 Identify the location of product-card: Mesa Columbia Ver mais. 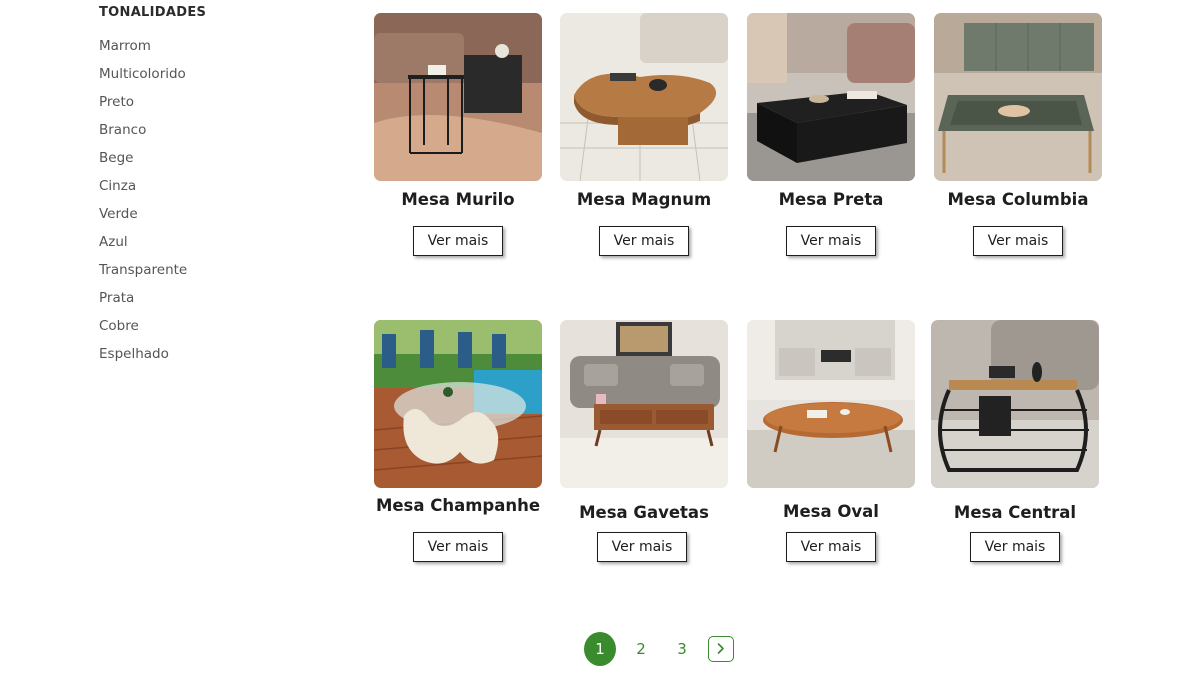
(1018, 134).